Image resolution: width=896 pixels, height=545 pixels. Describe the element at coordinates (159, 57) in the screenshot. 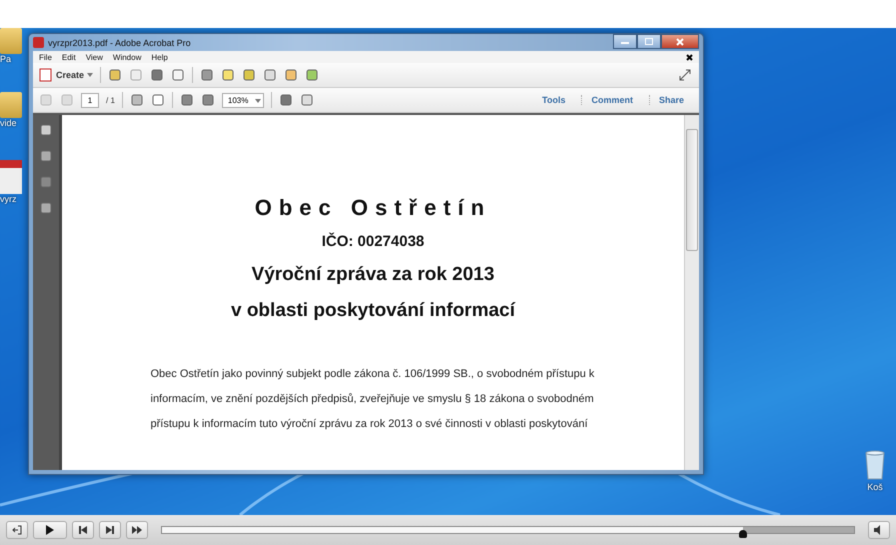

I see `menu-item: Help` at that location.